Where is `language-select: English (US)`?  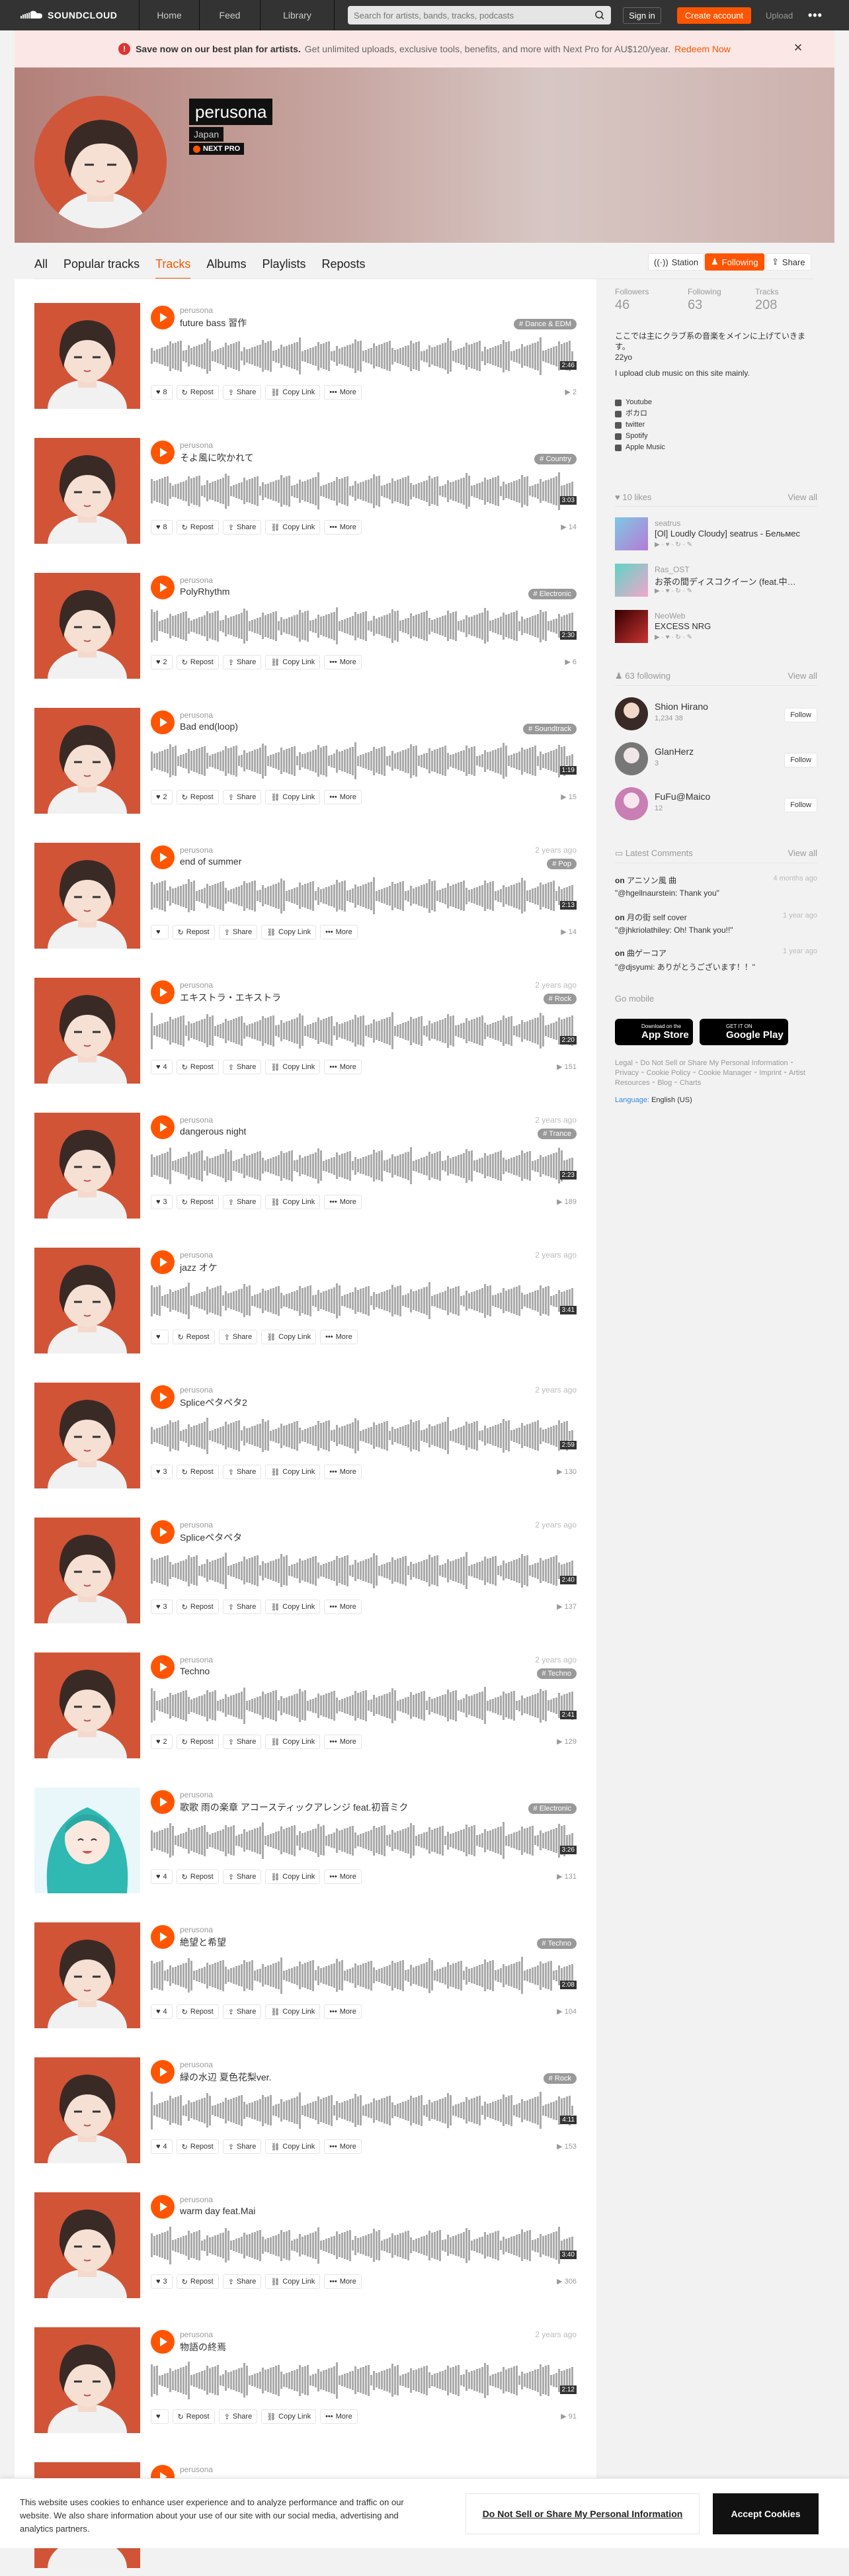 language-select: English (US) is located at coordinates (672, 1100).